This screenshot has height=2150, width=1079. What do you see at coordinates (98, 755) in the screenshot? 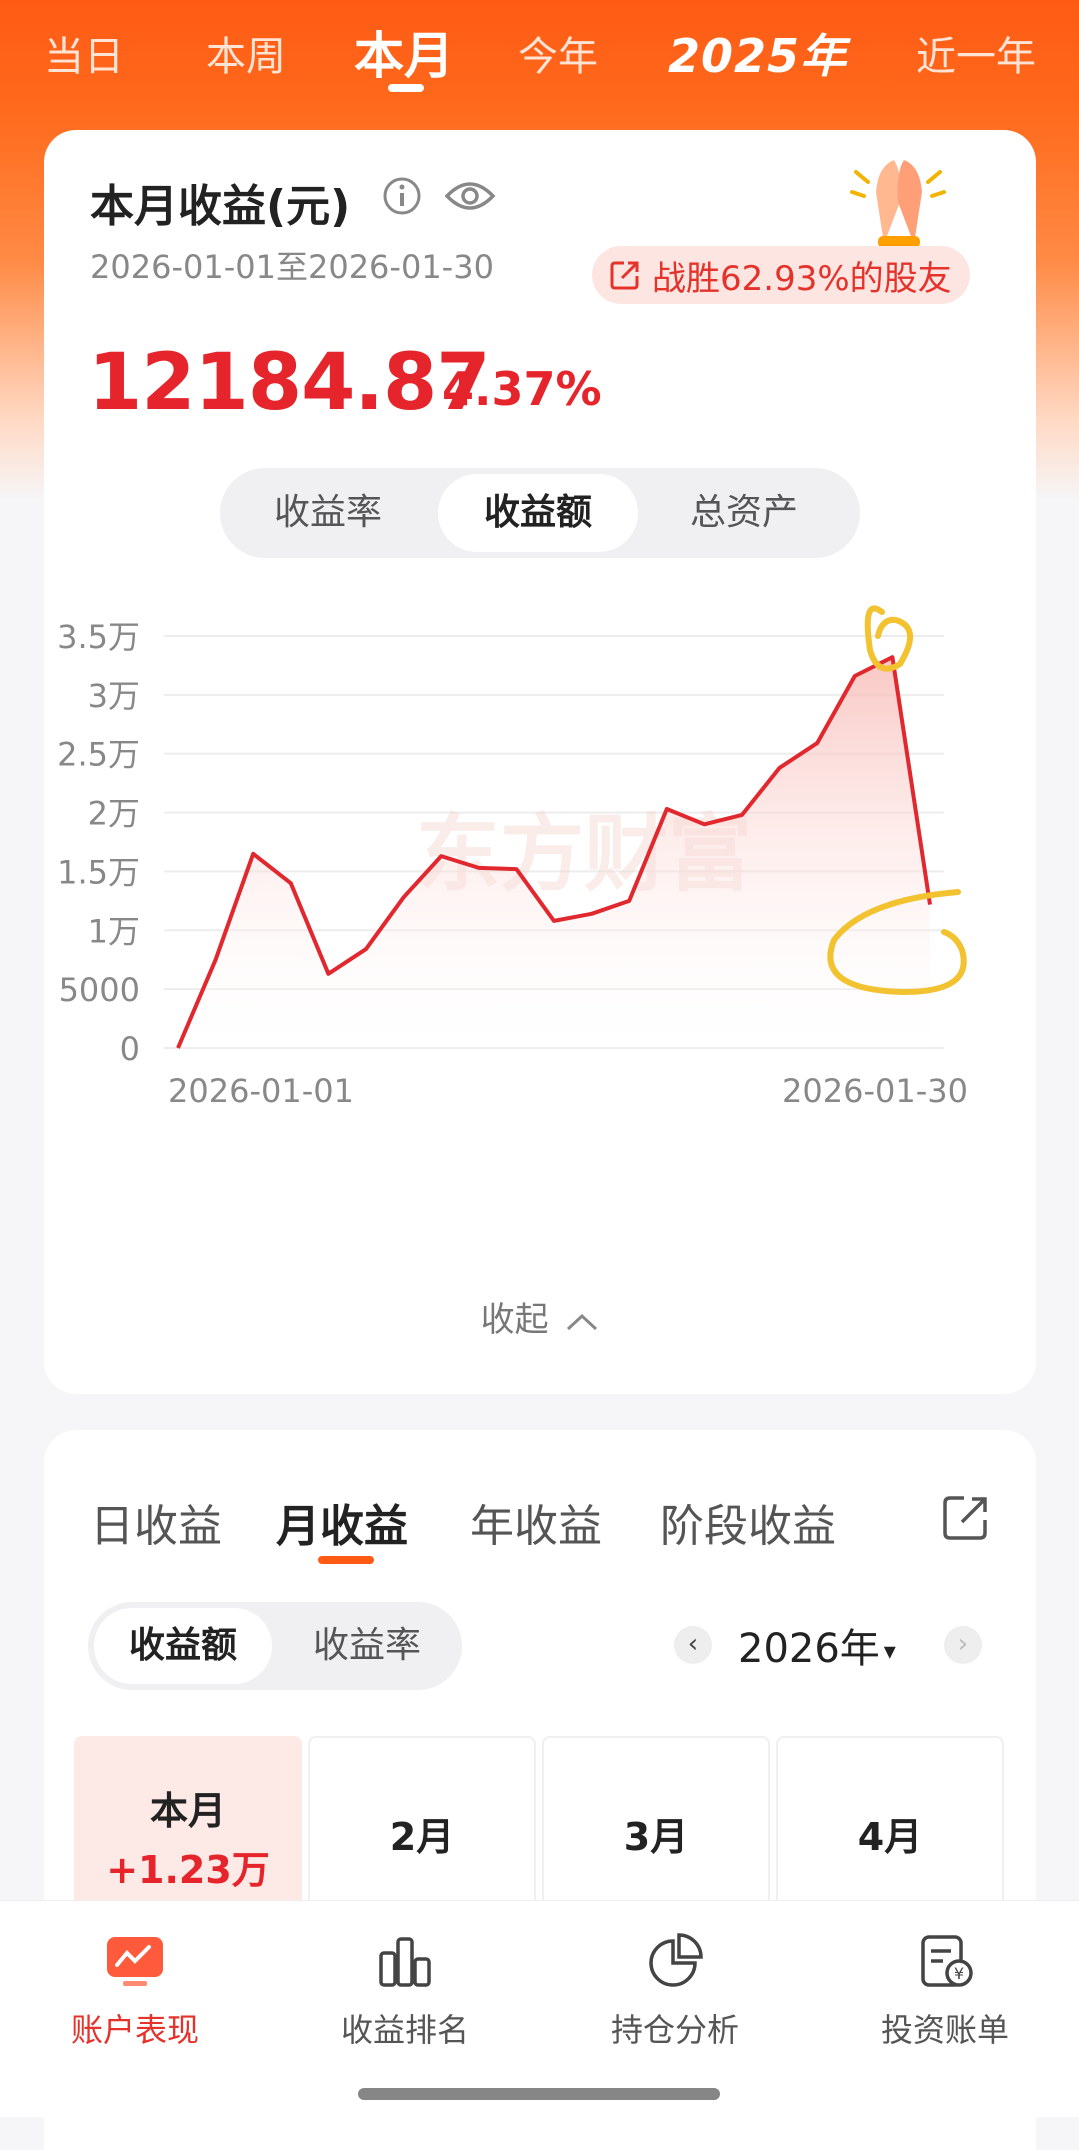
I see `y-tick-label: 2.5万` at bounding box center [98, 755].